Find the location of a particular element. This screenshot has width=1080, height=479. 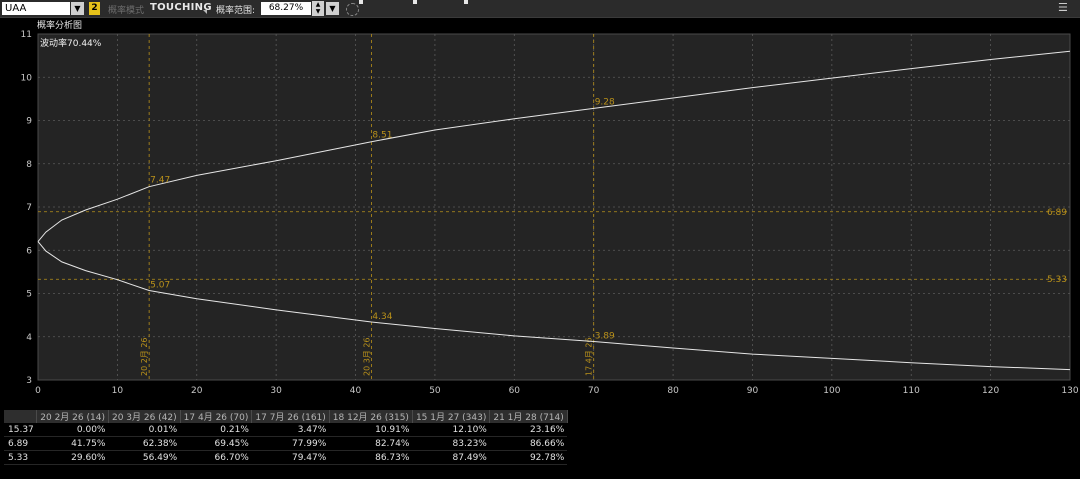

probability-cell: 41.75% is located at coordinates (72, 443).